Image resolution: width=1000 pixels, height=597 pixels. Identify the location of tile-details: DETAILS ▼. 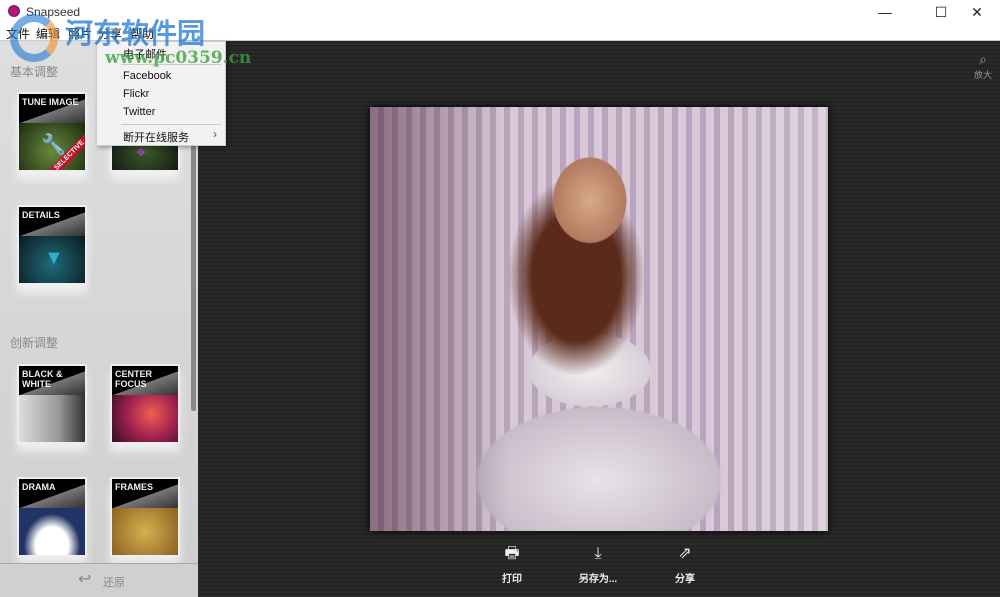
(52, 245).